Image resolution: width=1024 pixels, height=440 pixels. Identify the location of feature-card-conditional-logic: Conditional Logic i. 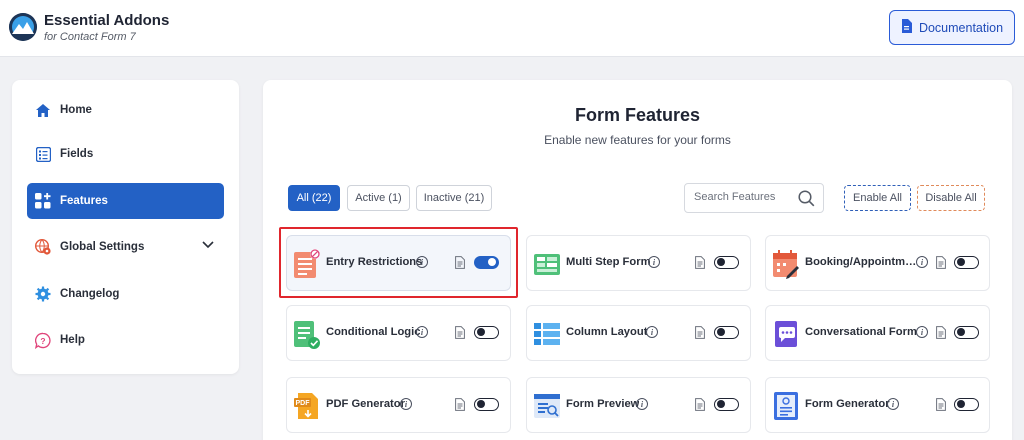
(398, 333).